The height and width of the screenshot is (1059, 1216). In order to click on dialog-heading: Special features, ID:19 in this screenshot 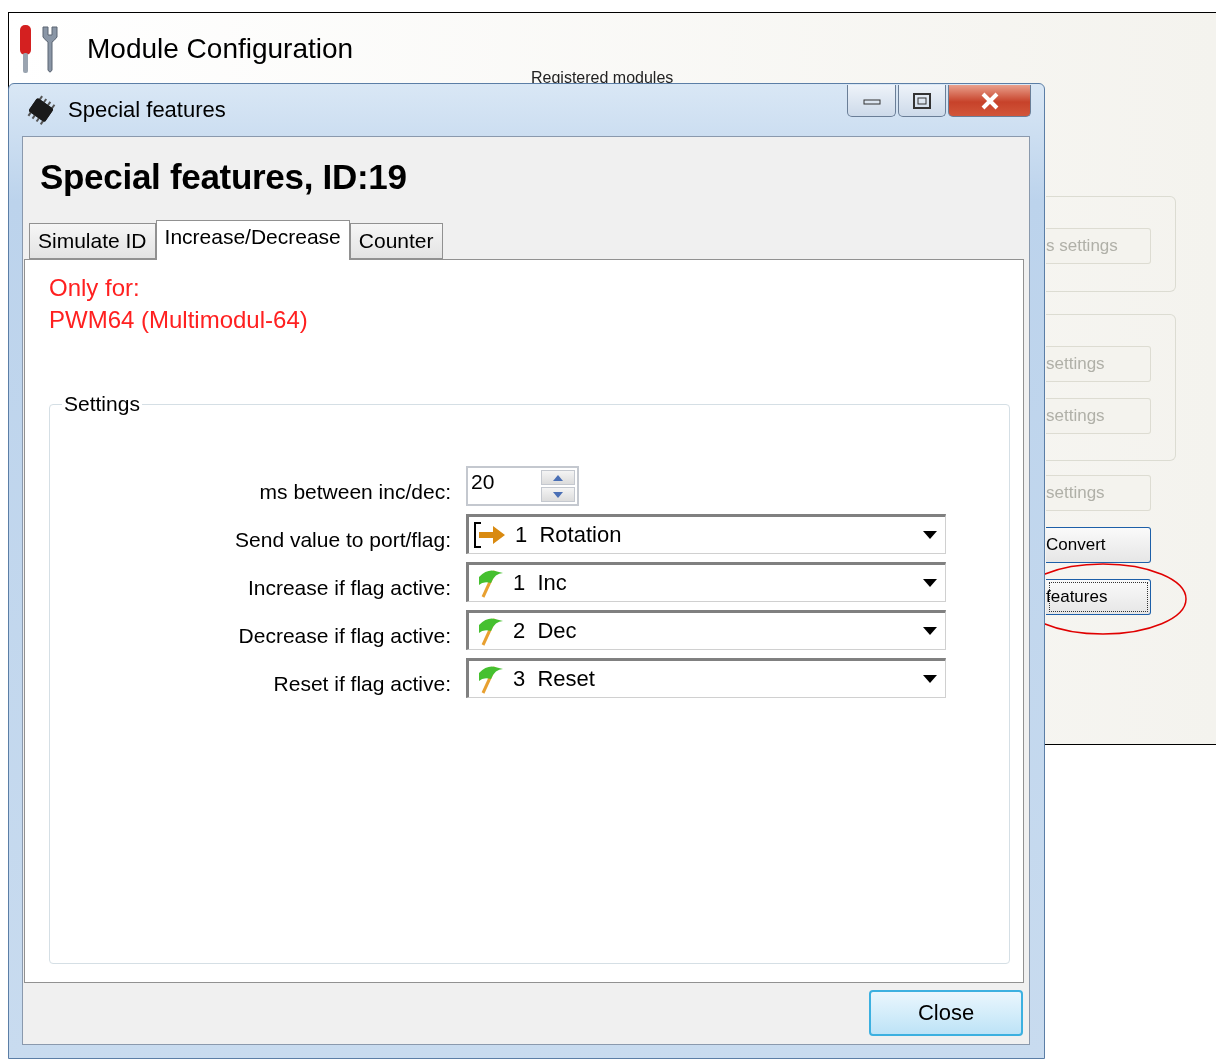, I will do `click(223, 177)`.